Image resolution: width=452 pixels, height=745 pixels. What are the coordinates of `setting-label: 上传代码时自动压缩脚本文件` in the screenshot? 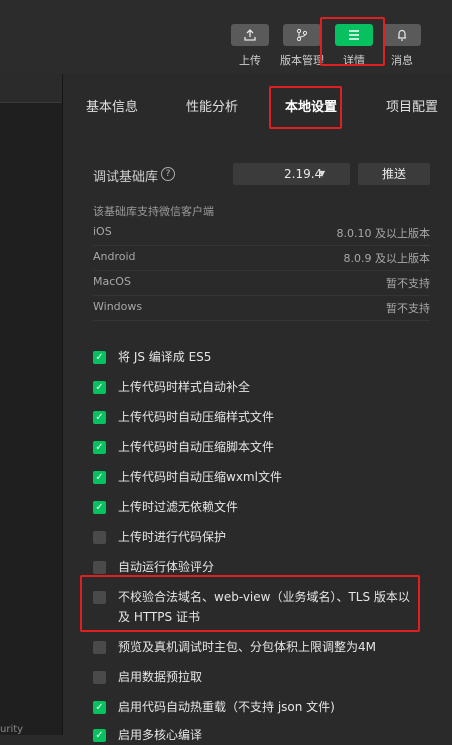 It's located at (196, 447).